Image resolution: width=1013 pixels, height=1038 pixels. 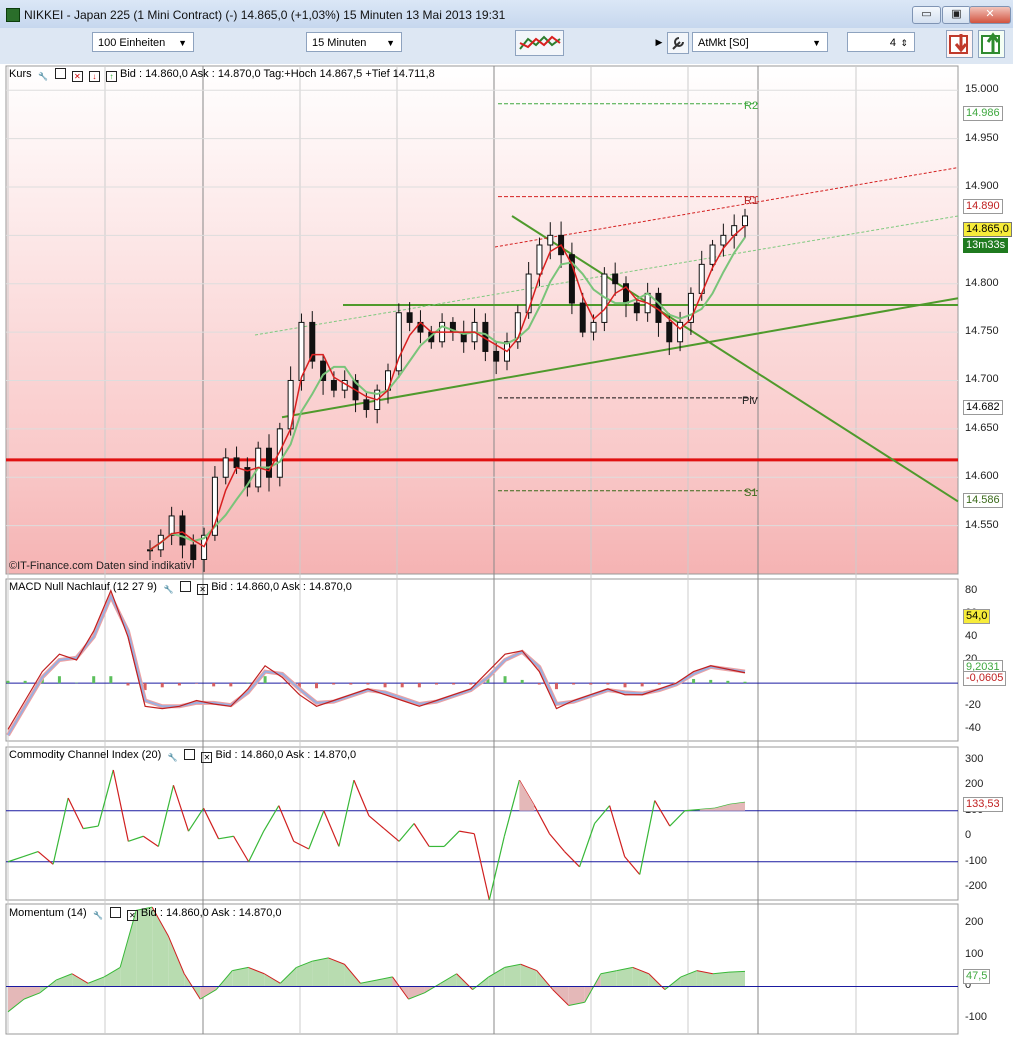 What do you see at coordinates (990, 15) in the screenshot?
I see `close-button: ✕` at bounding box center [990, 15].